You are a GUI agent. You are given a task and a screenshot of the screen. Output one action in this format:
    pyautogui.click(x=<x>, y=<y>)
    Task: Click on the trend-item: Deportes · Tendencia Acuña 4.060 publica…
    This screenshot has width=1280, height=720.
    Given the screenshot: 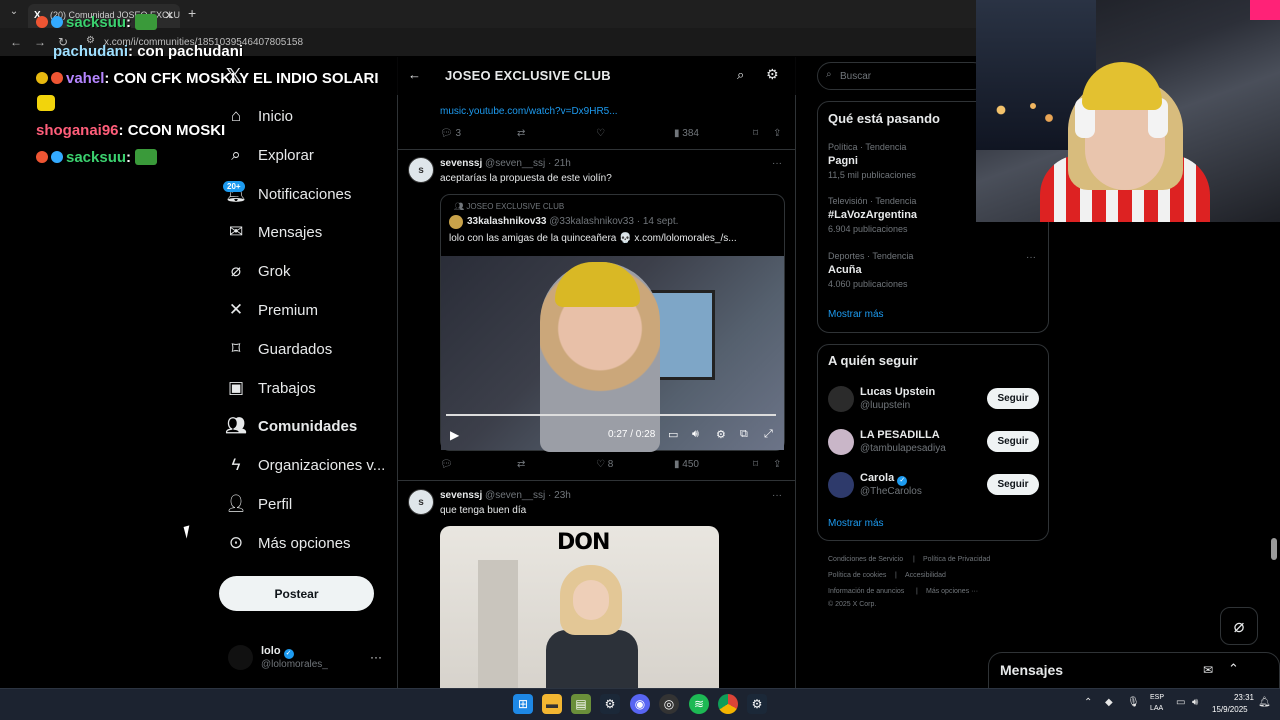 What is the action you would take?
    pyautogui.click(x=870, y=270)
    